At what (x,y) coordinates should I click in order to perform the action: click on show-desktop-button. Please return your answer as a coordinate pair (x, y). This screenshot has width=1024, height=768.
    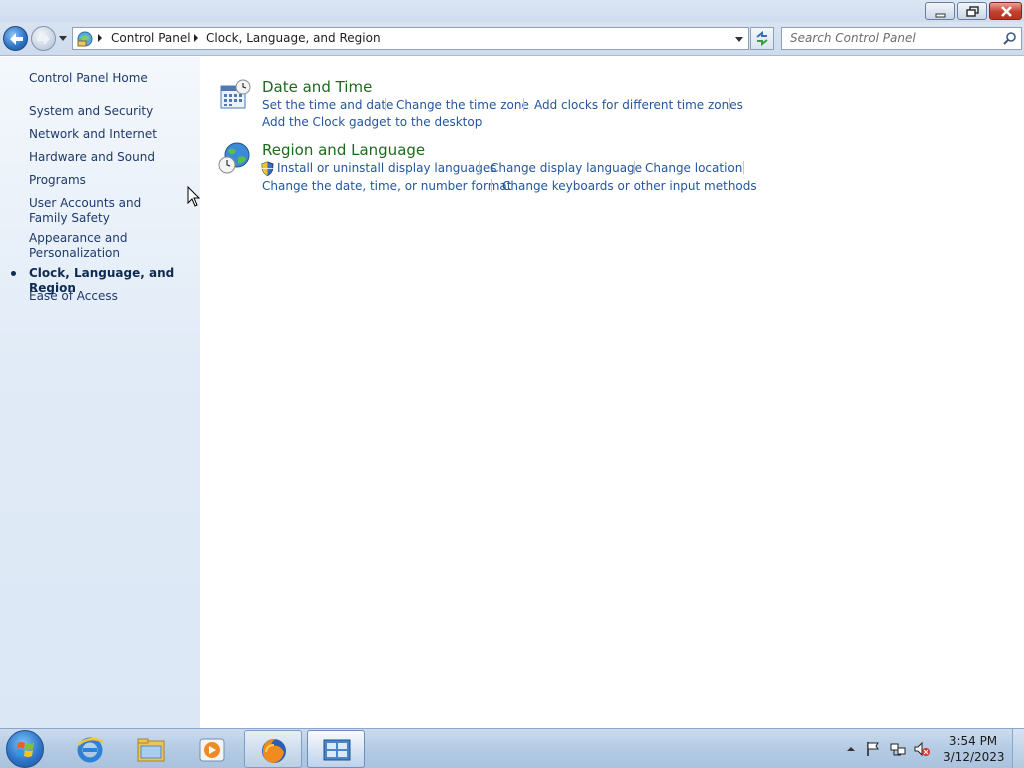
    Looking at the image, I should click on (1018, 748).